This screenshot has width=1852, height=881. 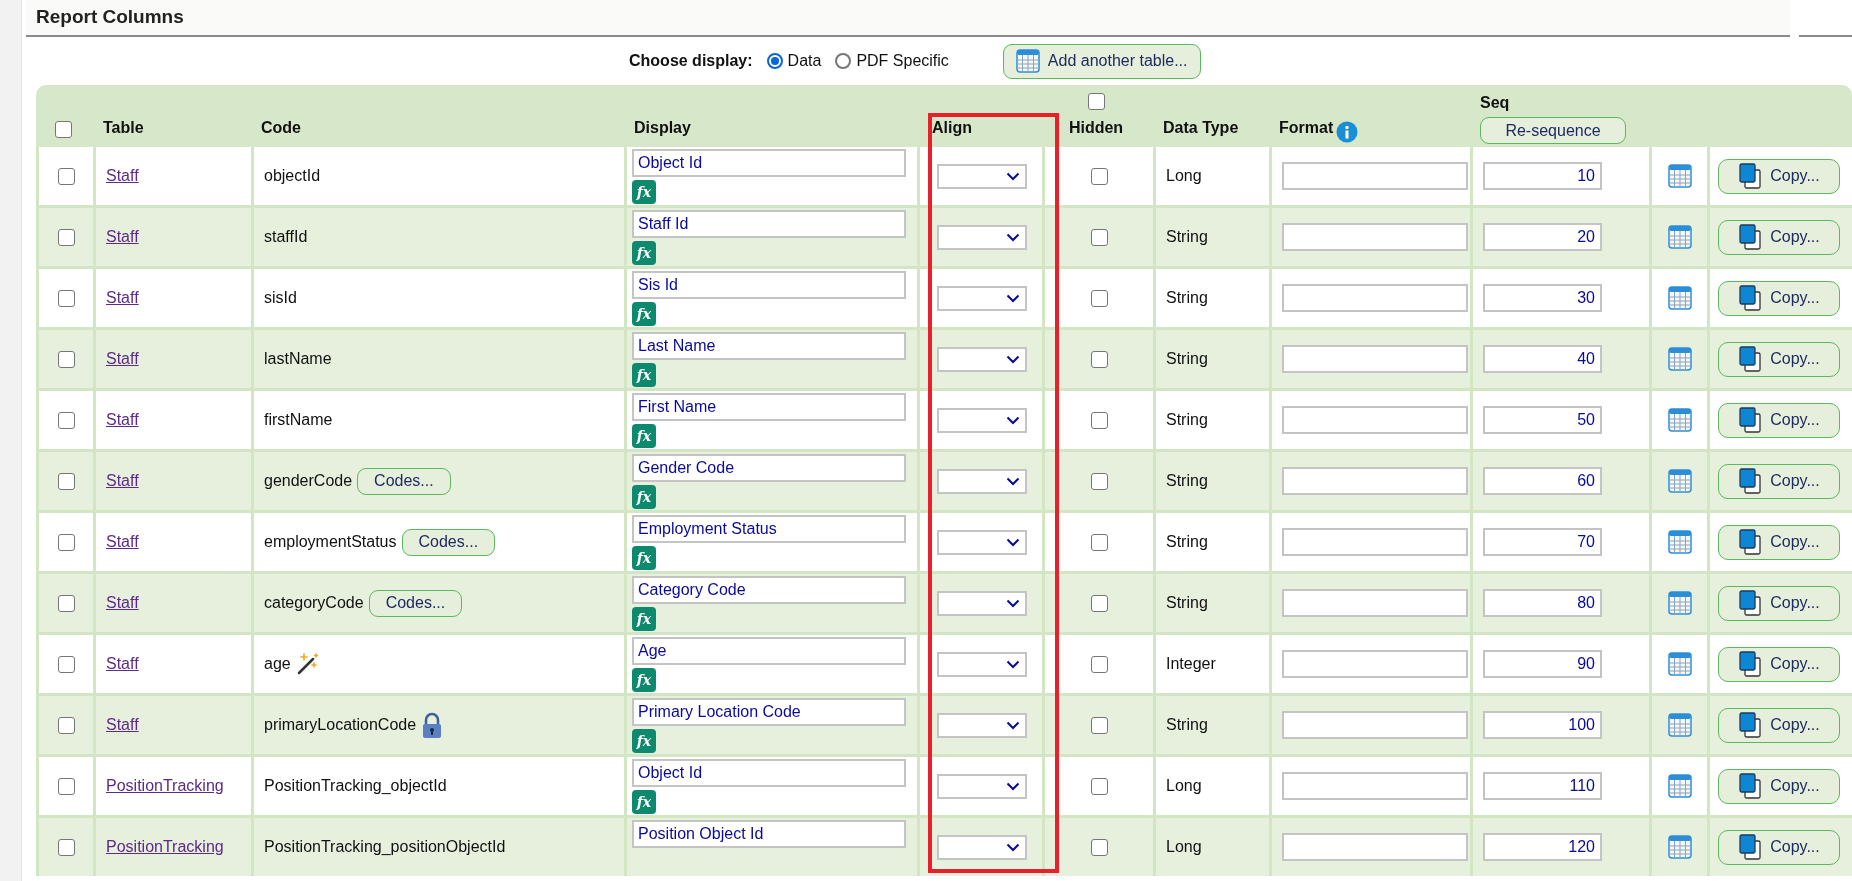 What do you see at coordinates (1542, 847) in the screenshot?
I see `seq-field: 120` at bounding box center [1542, 847].